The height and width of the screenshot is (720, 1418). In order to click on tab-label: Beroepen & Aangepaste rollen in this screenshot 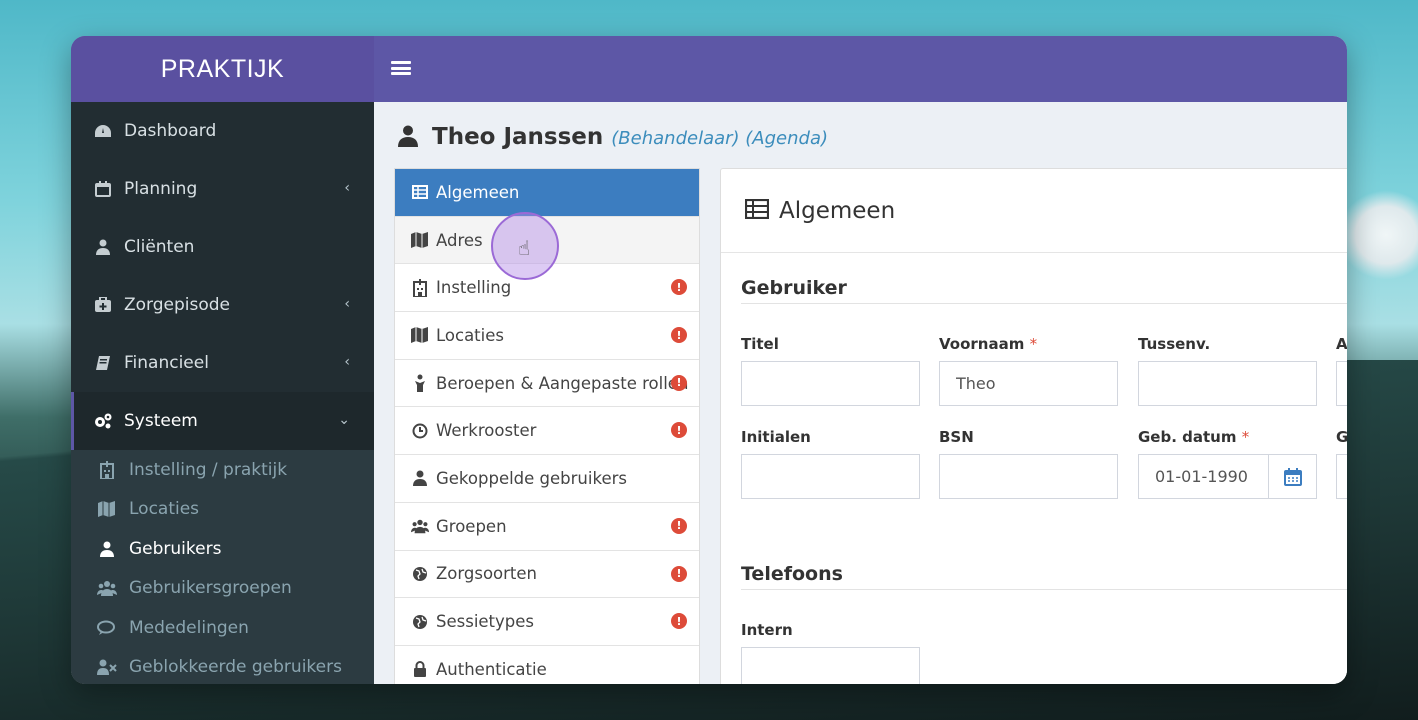, I will do `click(562, 383)`.